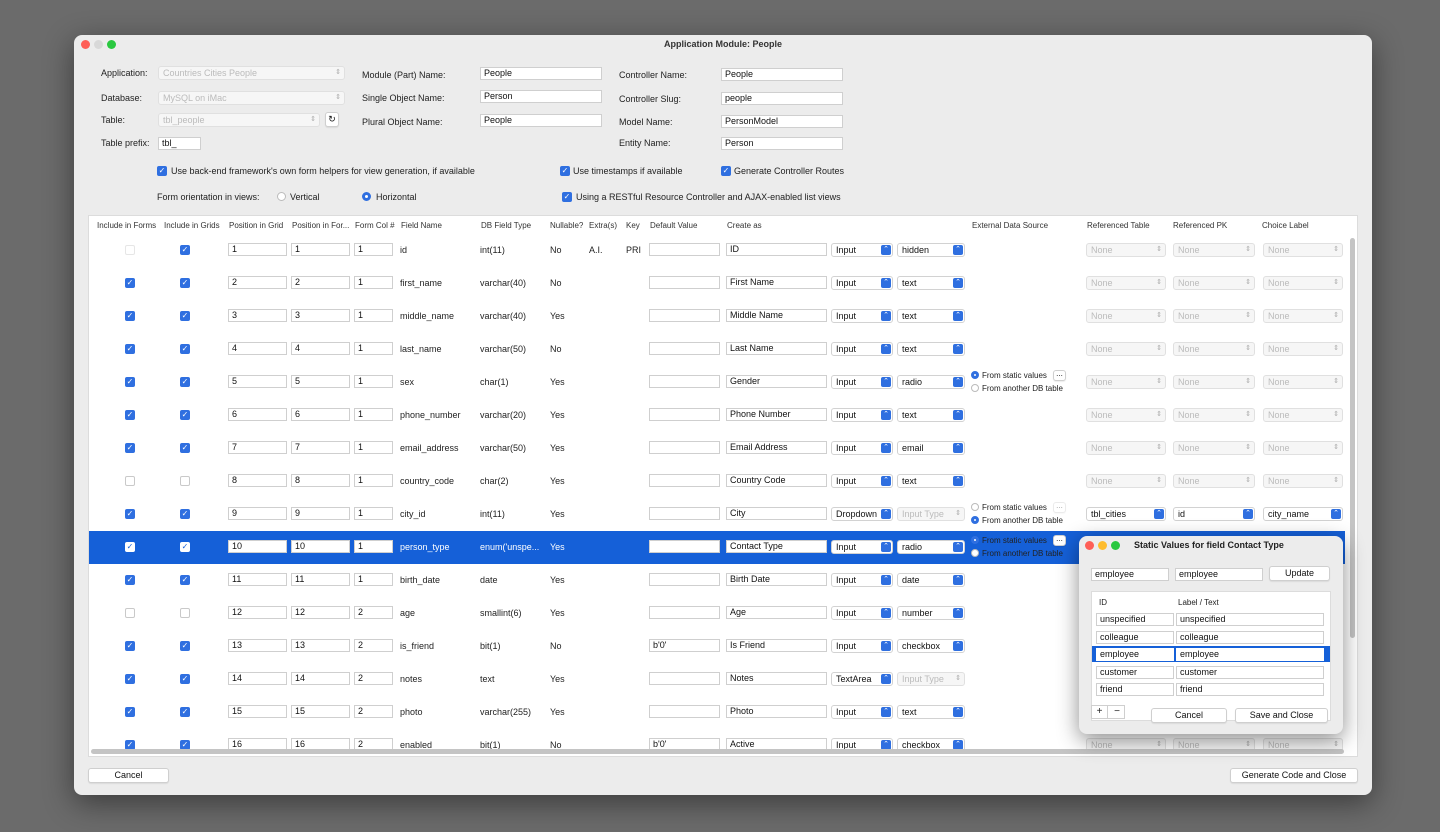 Image resolution: width=1440 pixels, height=832 pixels. Describe the element at coordinates (257, 414) in the screenshot. I see `position-in-grid-field: 6` at that location.